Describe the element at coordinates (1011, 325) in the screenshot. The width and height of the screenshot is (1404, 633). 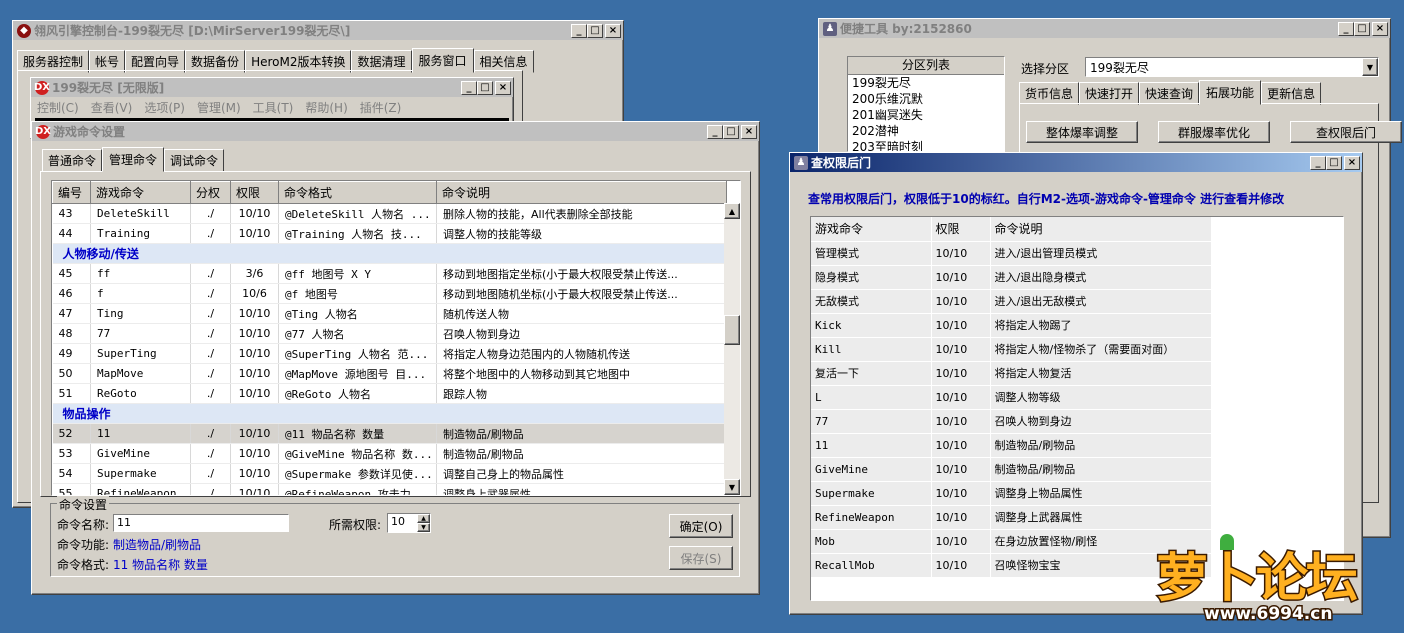
I see `perm-row: Kick 10/10 将指定人物踢了` at that location.